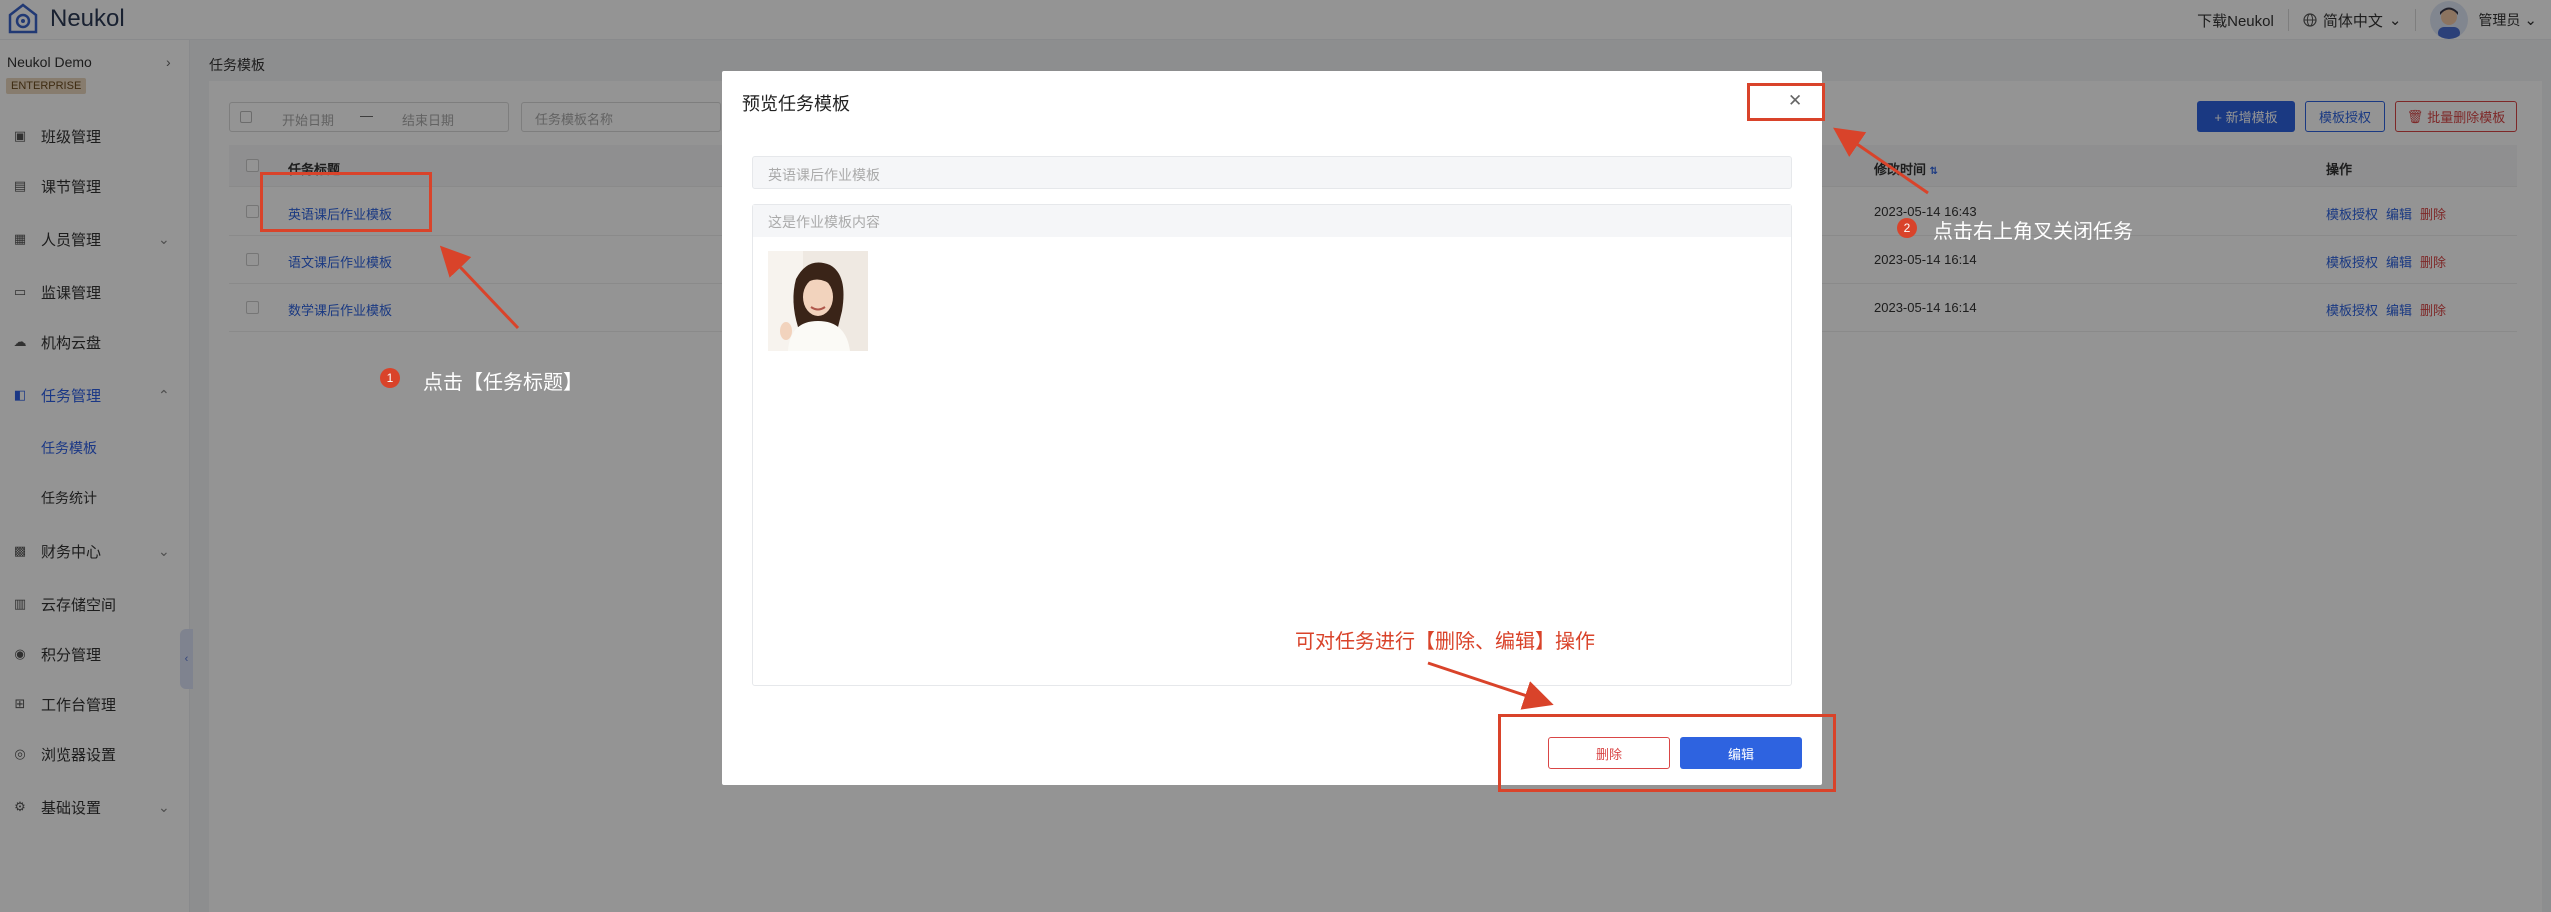  Describe the element at coordinates (503, 383) in the screenshot. I see `step1-annotation: 点击【任务标题】` at that location.